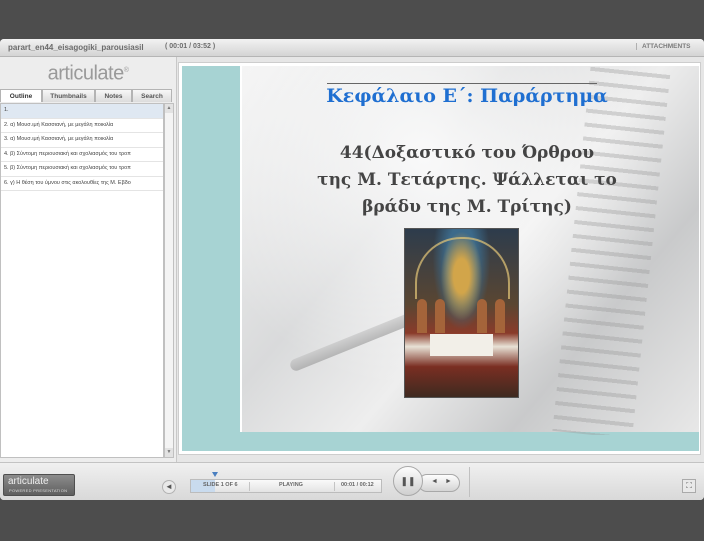  I want to click on attachments-button: ATTACHMENTS, so click(663, 46).